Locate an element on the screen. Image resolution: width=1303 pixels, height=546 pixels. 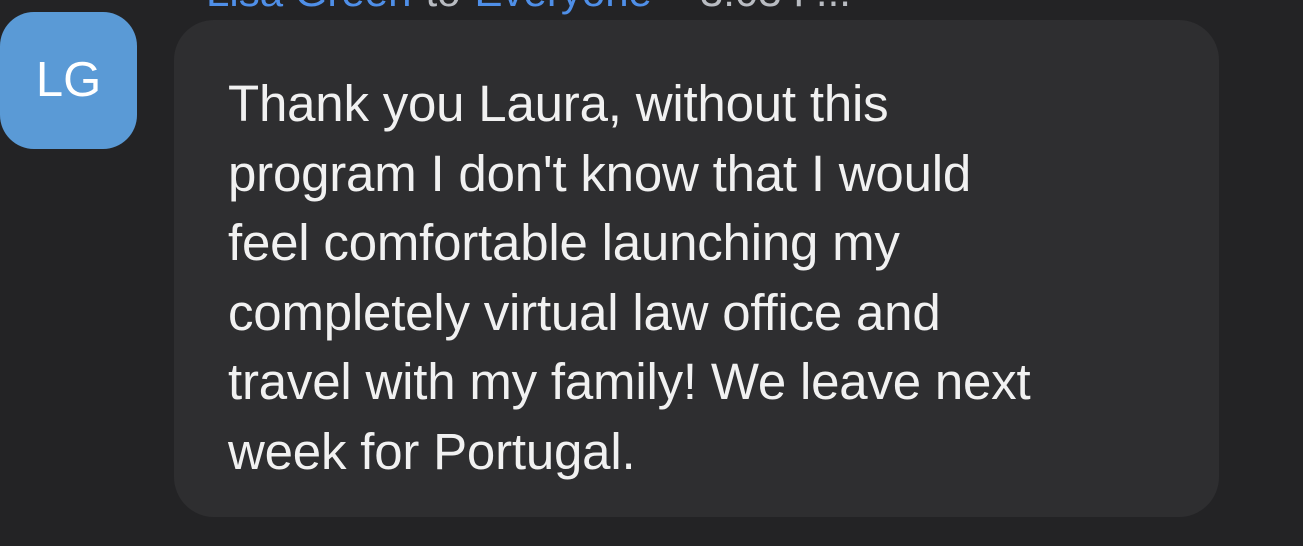
recipient-name: Everyone is located at coordinates (562, 7).